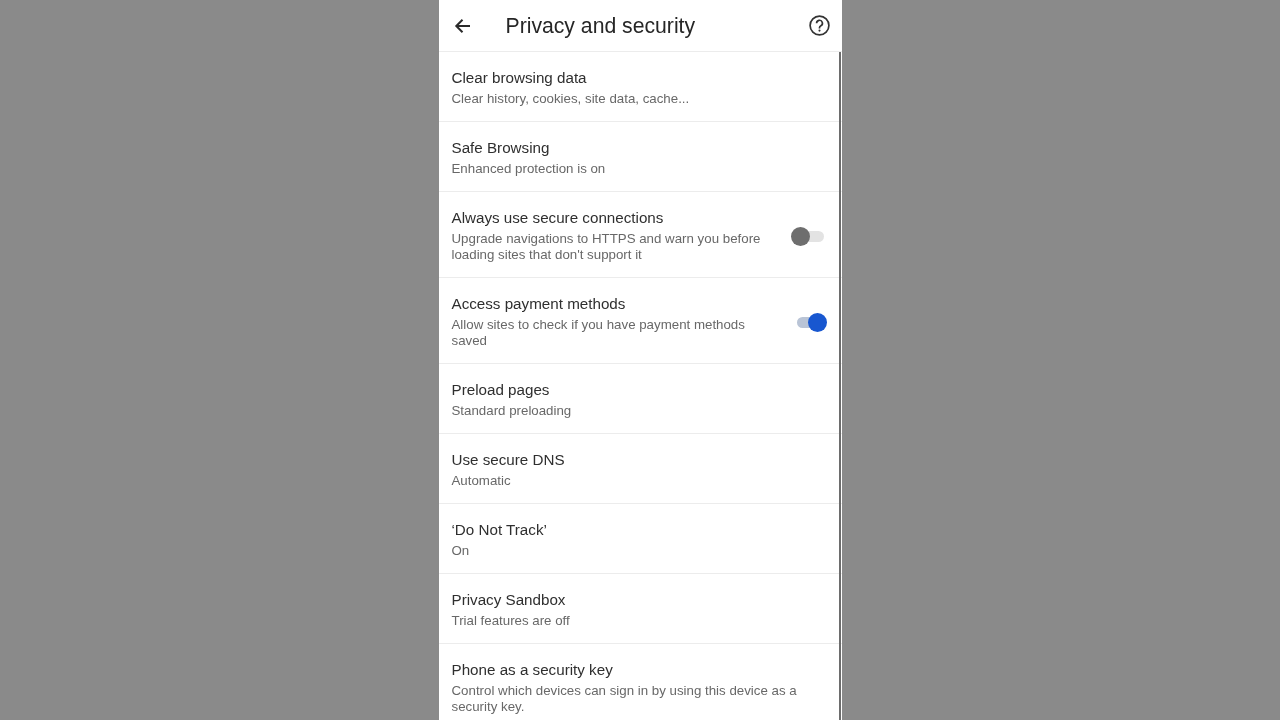  Describe the element at coordinates (501, 390) in the screenshot. I see `setting-title: Preload pages` at that location.